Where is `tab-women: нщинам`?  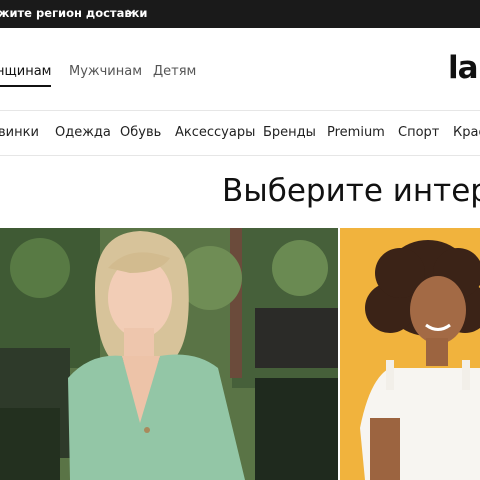
tab-women: нщинам is located at coordinates (25, 71).